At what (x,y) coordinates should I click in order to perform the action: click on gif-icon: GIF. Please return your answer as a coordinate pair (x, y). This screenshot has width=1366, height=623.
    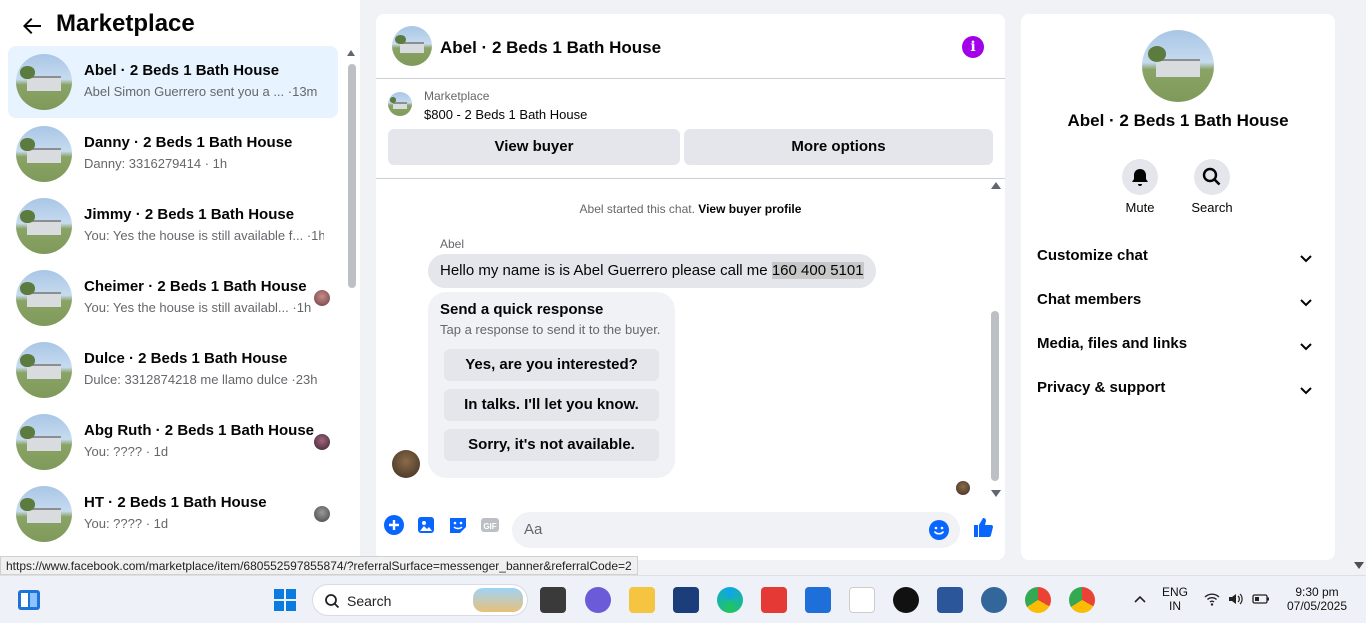
    Looking at the image, I should click on (490, 525).